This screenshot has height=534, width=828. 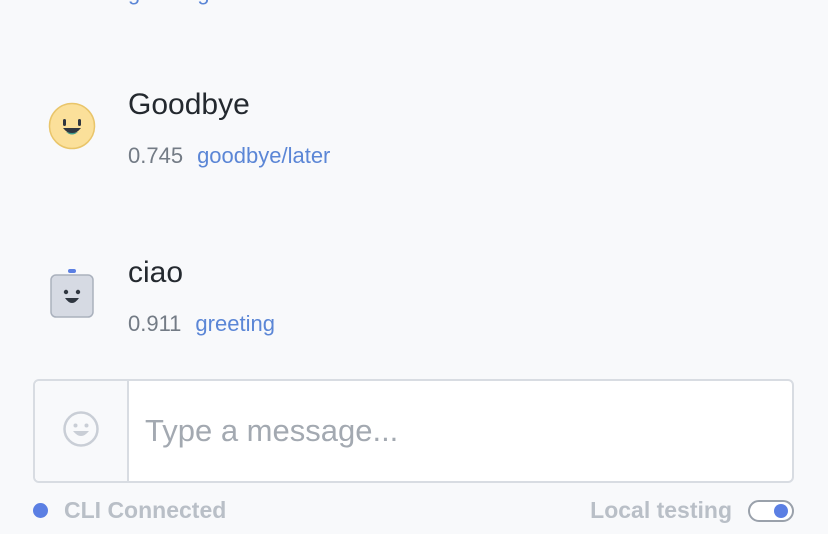 What do you see at coordinates (414, 511) in the screenshot?
I see `status-bar: CLI Connected Local testing` at bounding box center [414, 511].